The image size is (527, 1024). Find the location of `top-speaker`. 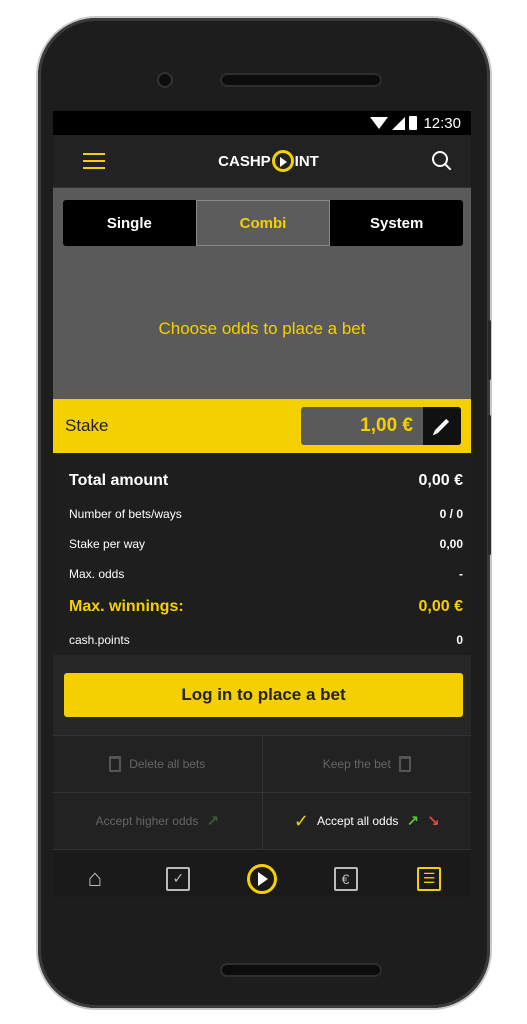

top-speaker is located at coordinates (301, 80).